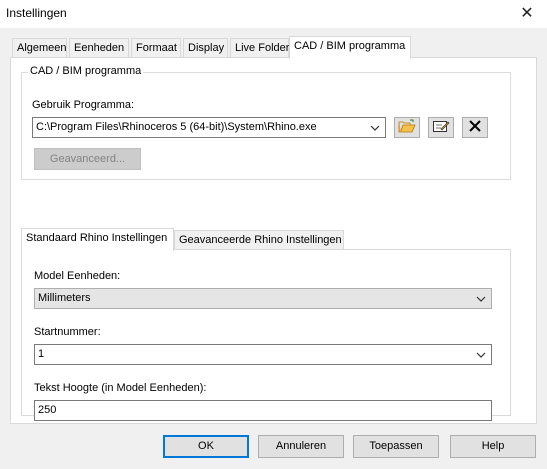 The height and width of the screenshot is (469, 547). I want to click on folder-open-icon, so click(407, 127).